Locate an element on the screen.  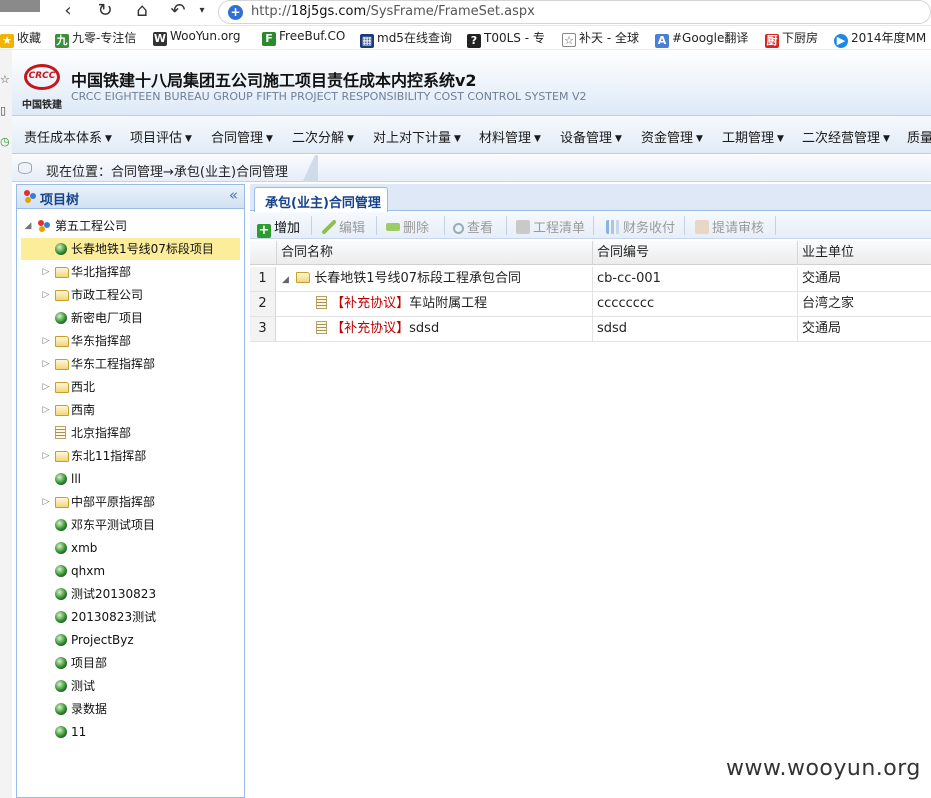
bill-of-quantities-button: 工程清单 is located at coordinates (550, 226).